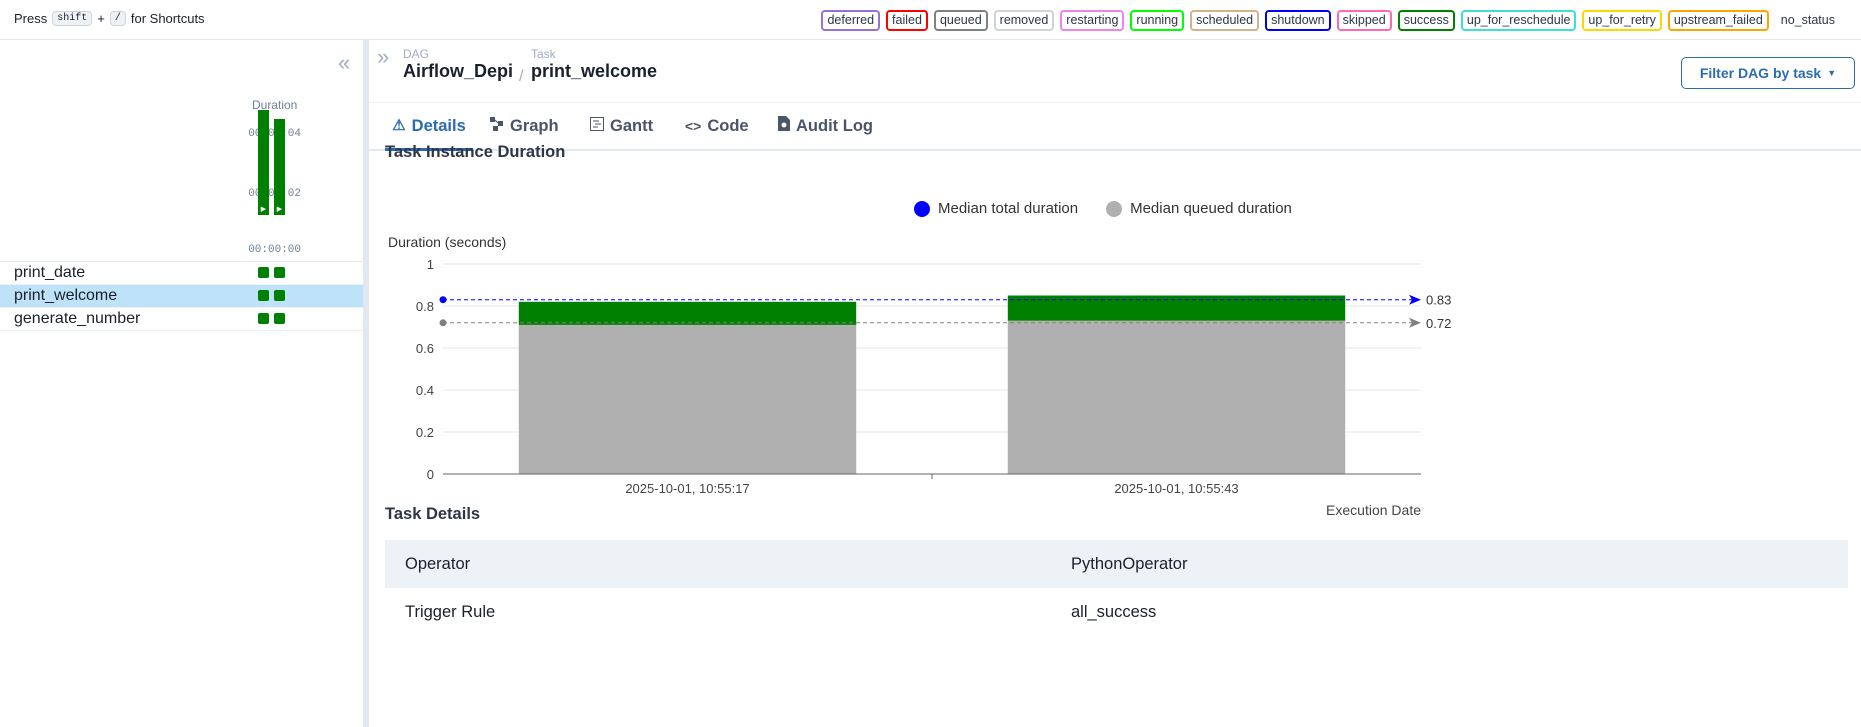  What do you see at coordinates (443, 300) in the screenshot?
I see `median-total-start-dot` at bounding box center [443, 300].